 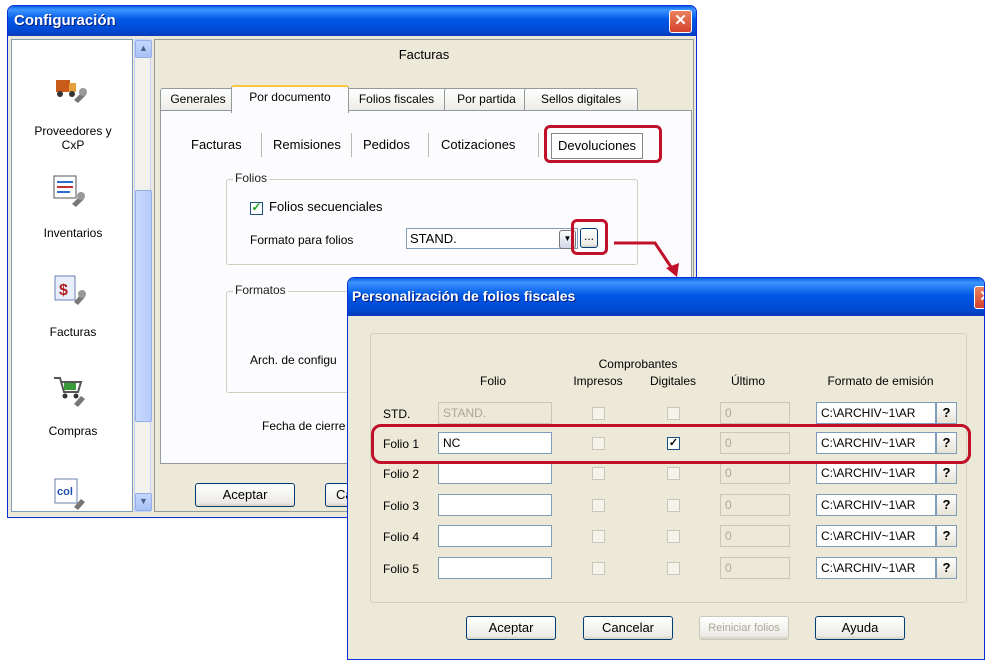 I want to click on truck-wrench-icon, so click(x=71, y=91).